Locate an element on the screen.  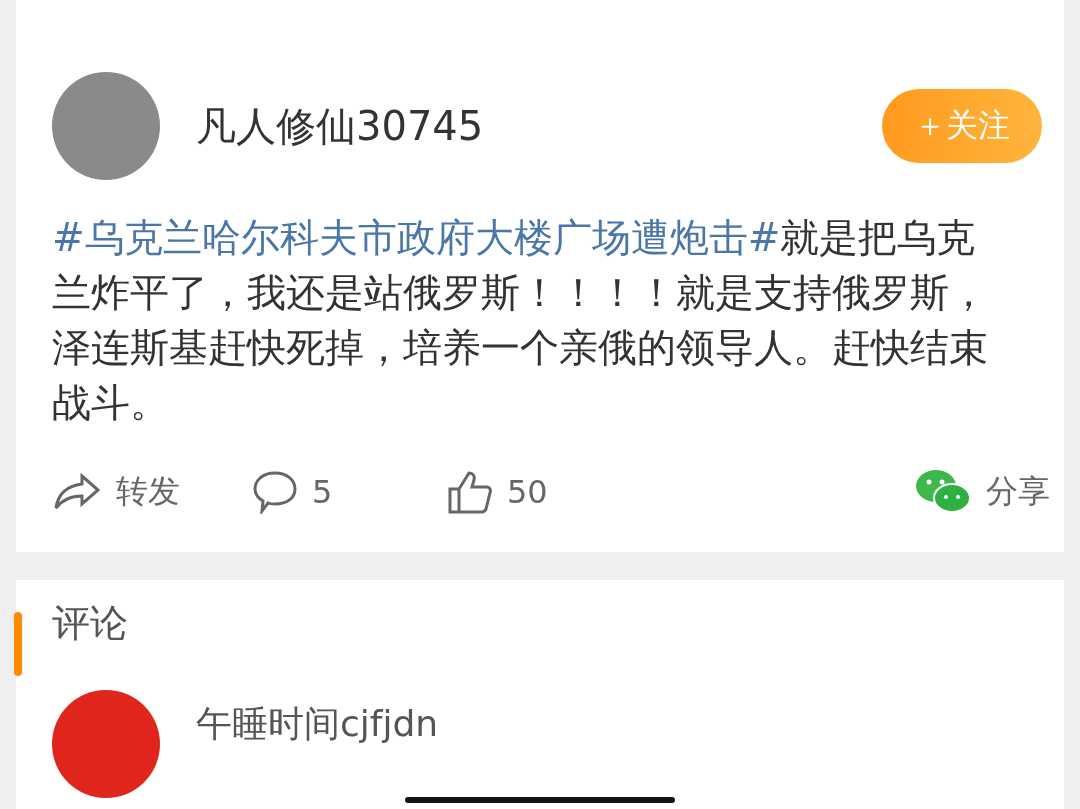
commenter-name: 午睡时间cjfjdn is located at coordinates (317, 724).